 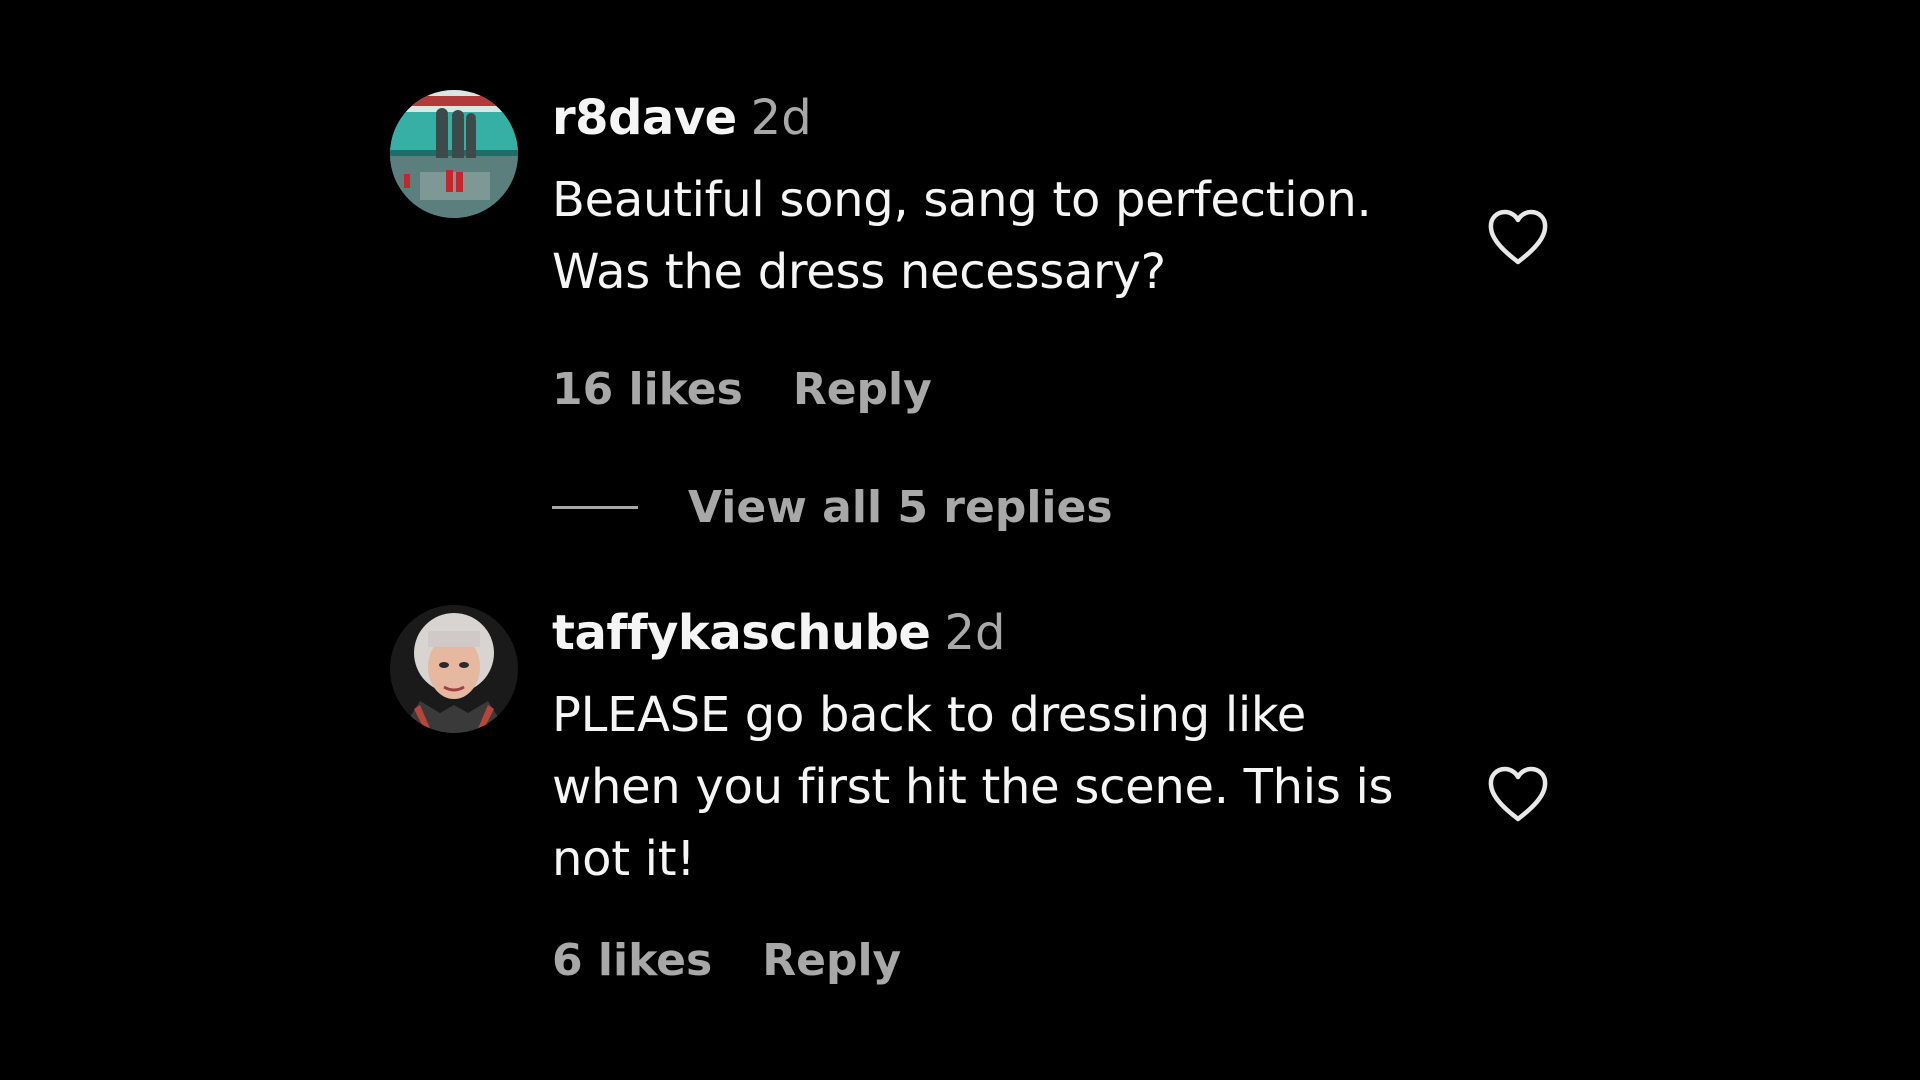 What do you see at coordinates (647, 389) in the screenshot?
I see `likes-count: 16 likes` at bounding box center [647, 389].